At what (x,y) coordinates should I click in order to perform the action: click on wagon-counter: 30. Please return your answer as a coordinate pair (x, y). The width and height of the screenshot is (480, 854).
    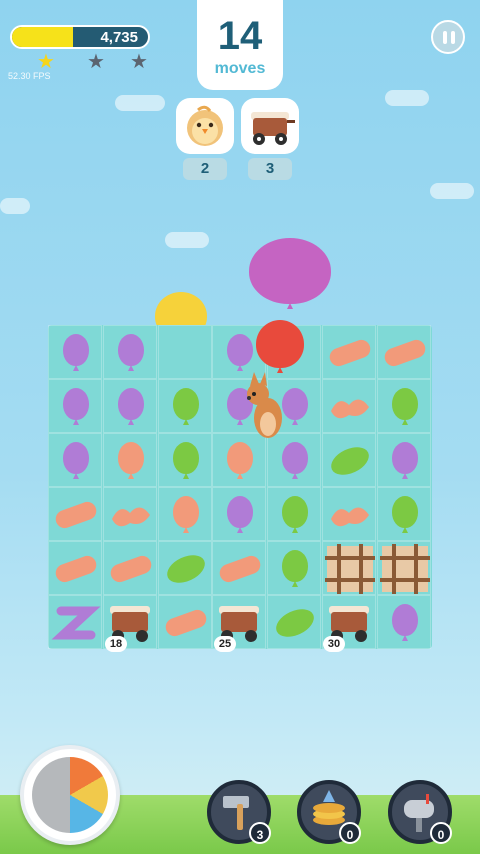
    Looking at the image, I should click on (334, 644).